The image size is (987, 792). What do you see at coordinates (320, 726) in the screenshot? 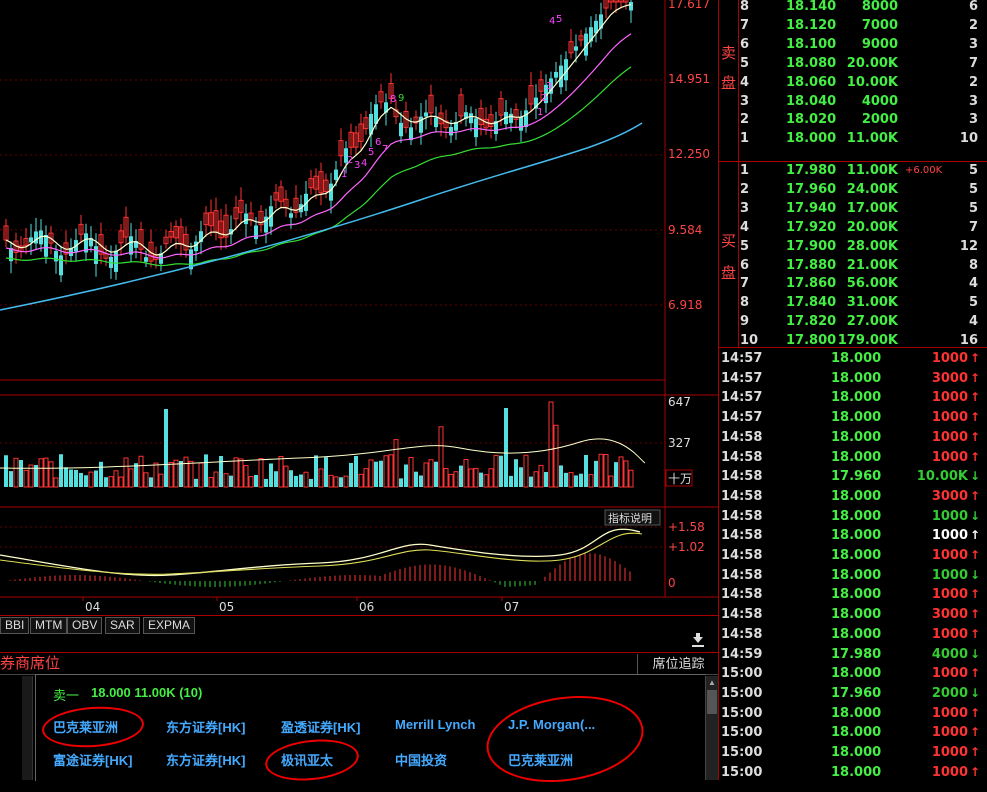
I see `broker-item: 盈透证券[HK]` at bounding box center [320, 726].